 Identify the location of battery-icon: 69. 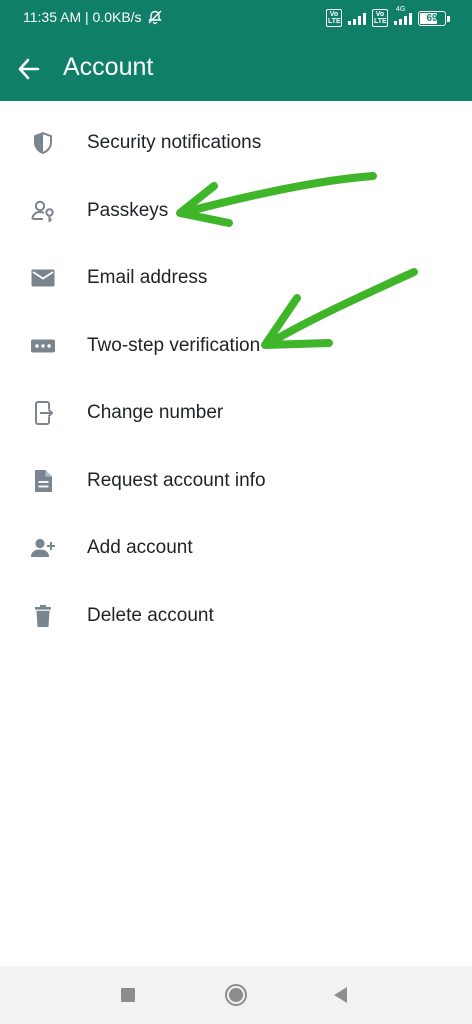
(434, 18).